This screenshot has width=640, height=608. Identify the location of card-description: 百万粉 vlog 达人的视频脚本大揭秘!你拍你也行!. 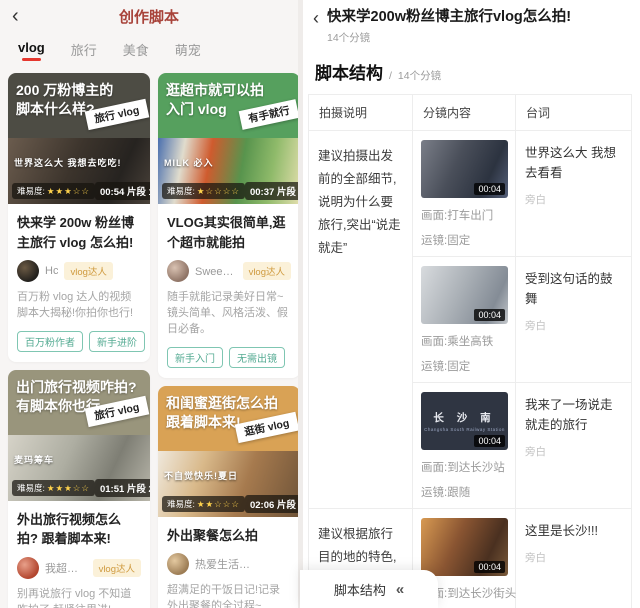
(75, 305).